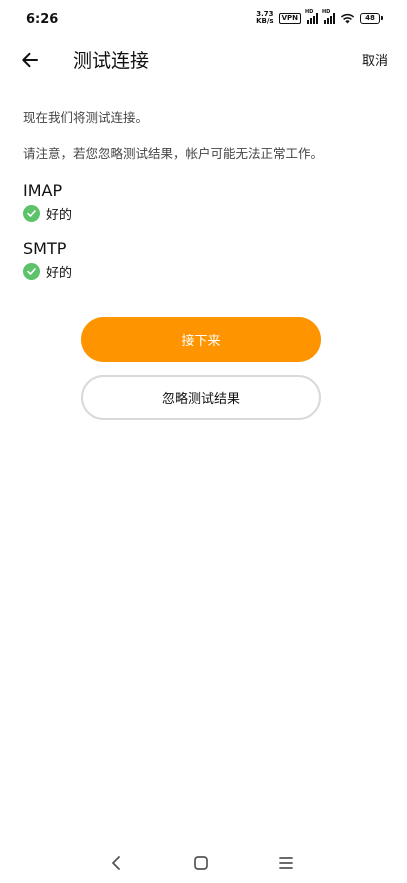  I want to click on arrow-left-icon, so click(30, 60).